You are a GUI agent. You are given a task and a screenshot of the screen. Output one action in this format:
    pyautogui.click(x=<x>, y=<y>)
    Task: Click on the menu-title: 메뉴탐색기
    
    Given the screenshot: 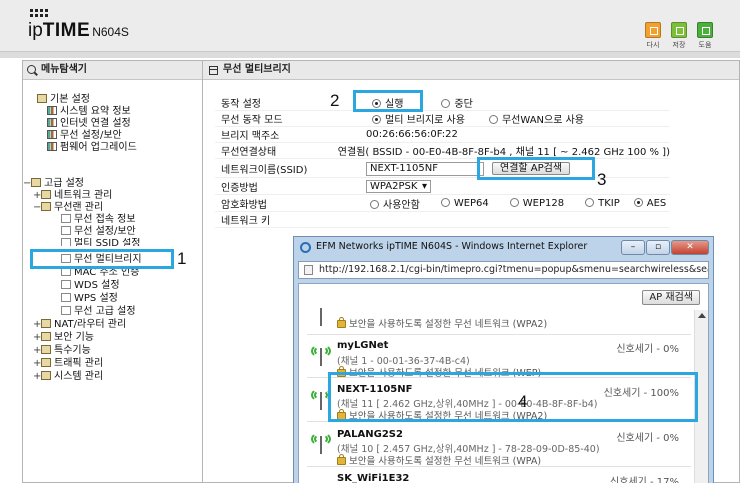 What is the action you would take?
    pyautogui.click(x=64, y=69)
    